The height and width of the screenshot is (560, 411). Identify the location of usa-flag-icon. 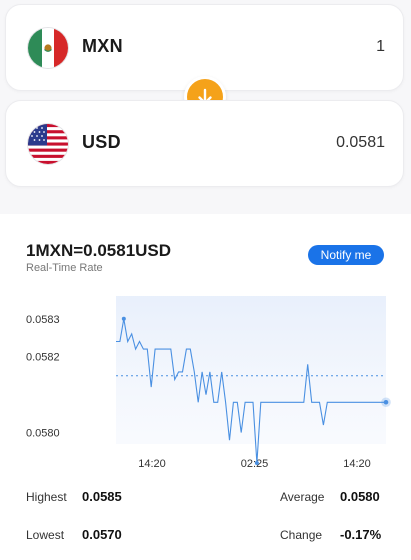
(48, 144).